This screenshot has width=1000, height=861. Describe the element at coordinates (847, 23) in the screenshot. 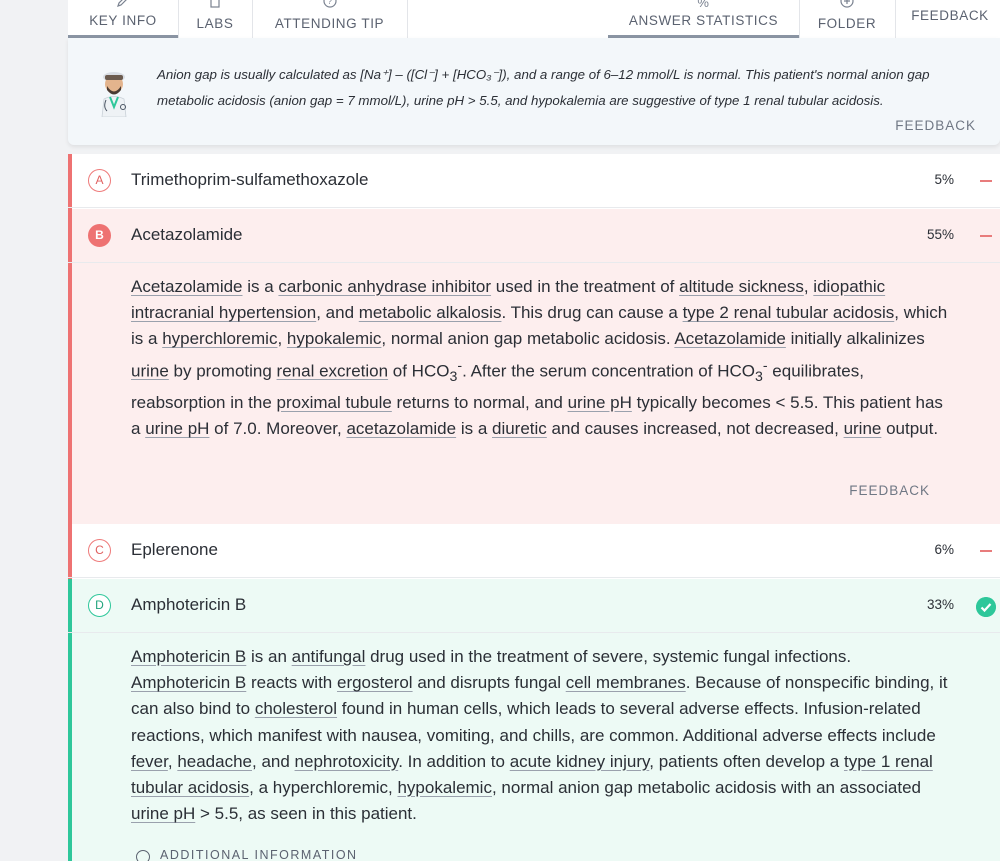

I see `tab-folder-label: FOLDER` at that location.